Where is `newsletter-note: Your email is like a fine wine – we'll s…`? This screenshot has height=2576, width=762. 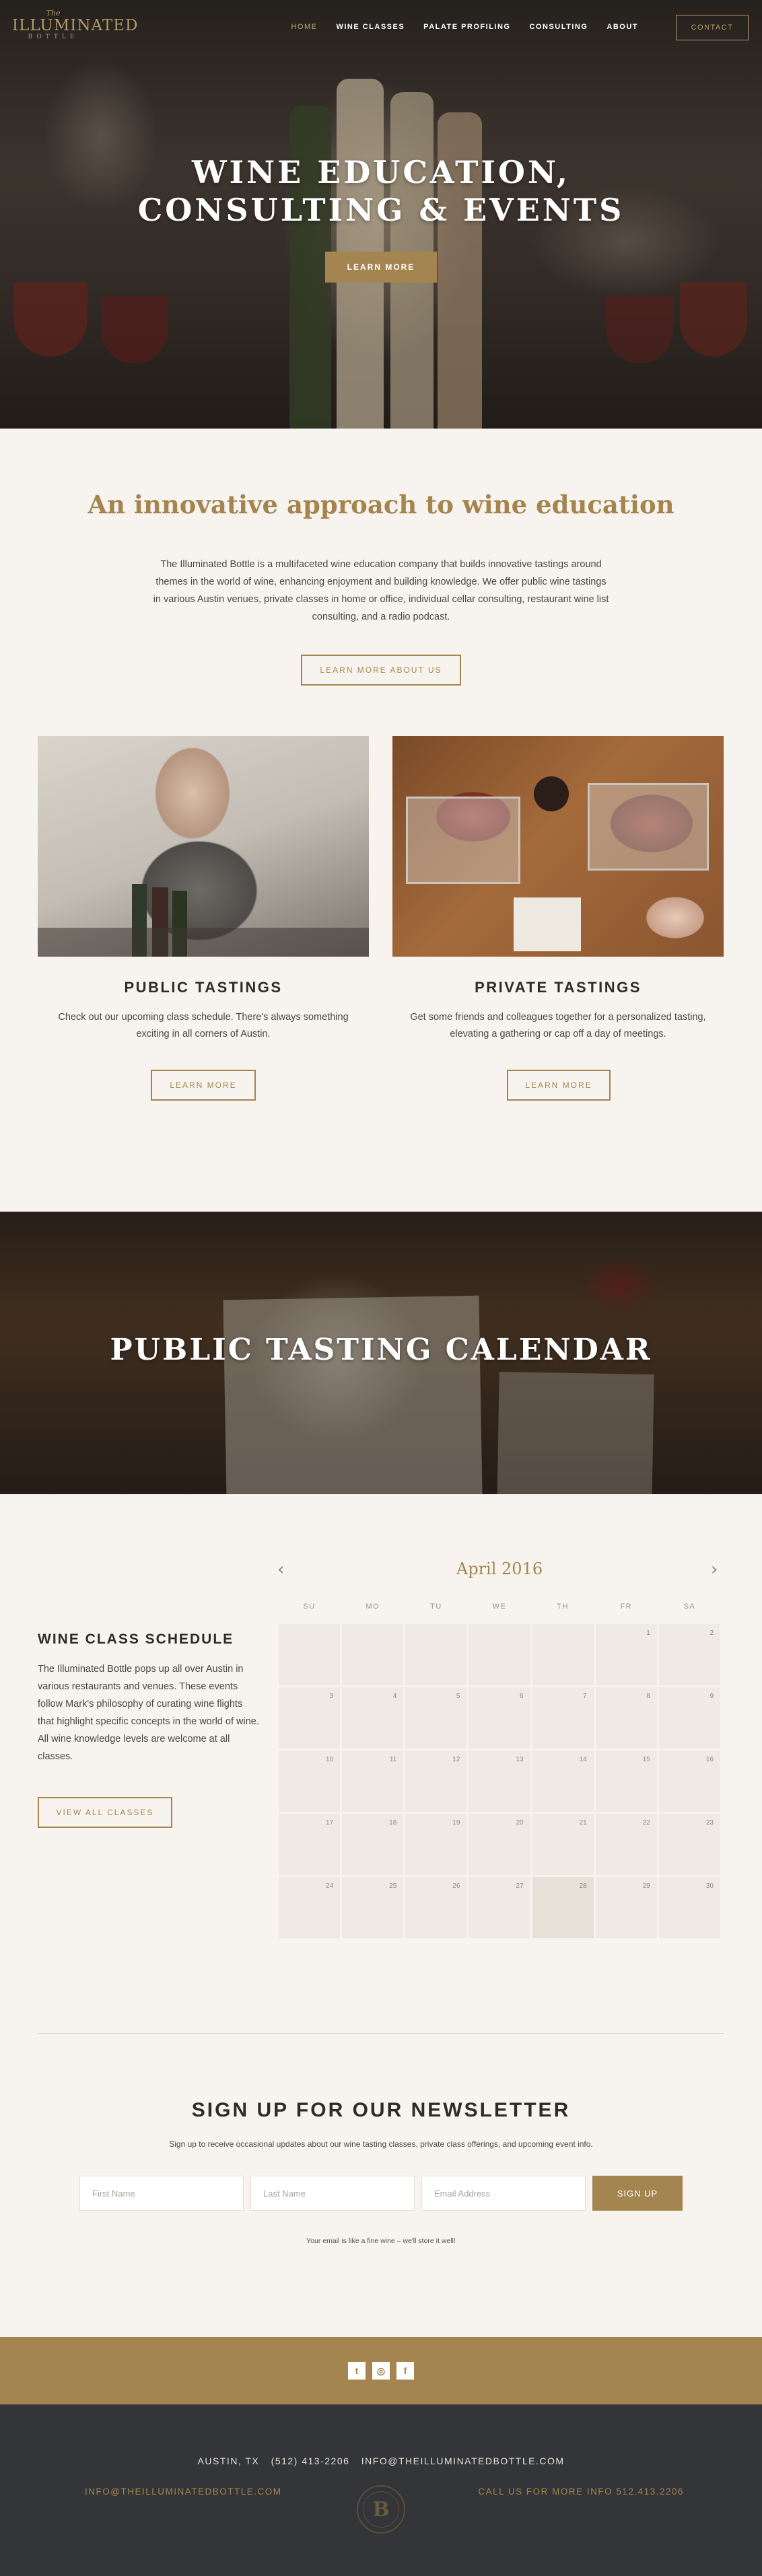
newsletter-note: Your email is like a fine wine – we'll s… is located at coordinates (381, 2241).